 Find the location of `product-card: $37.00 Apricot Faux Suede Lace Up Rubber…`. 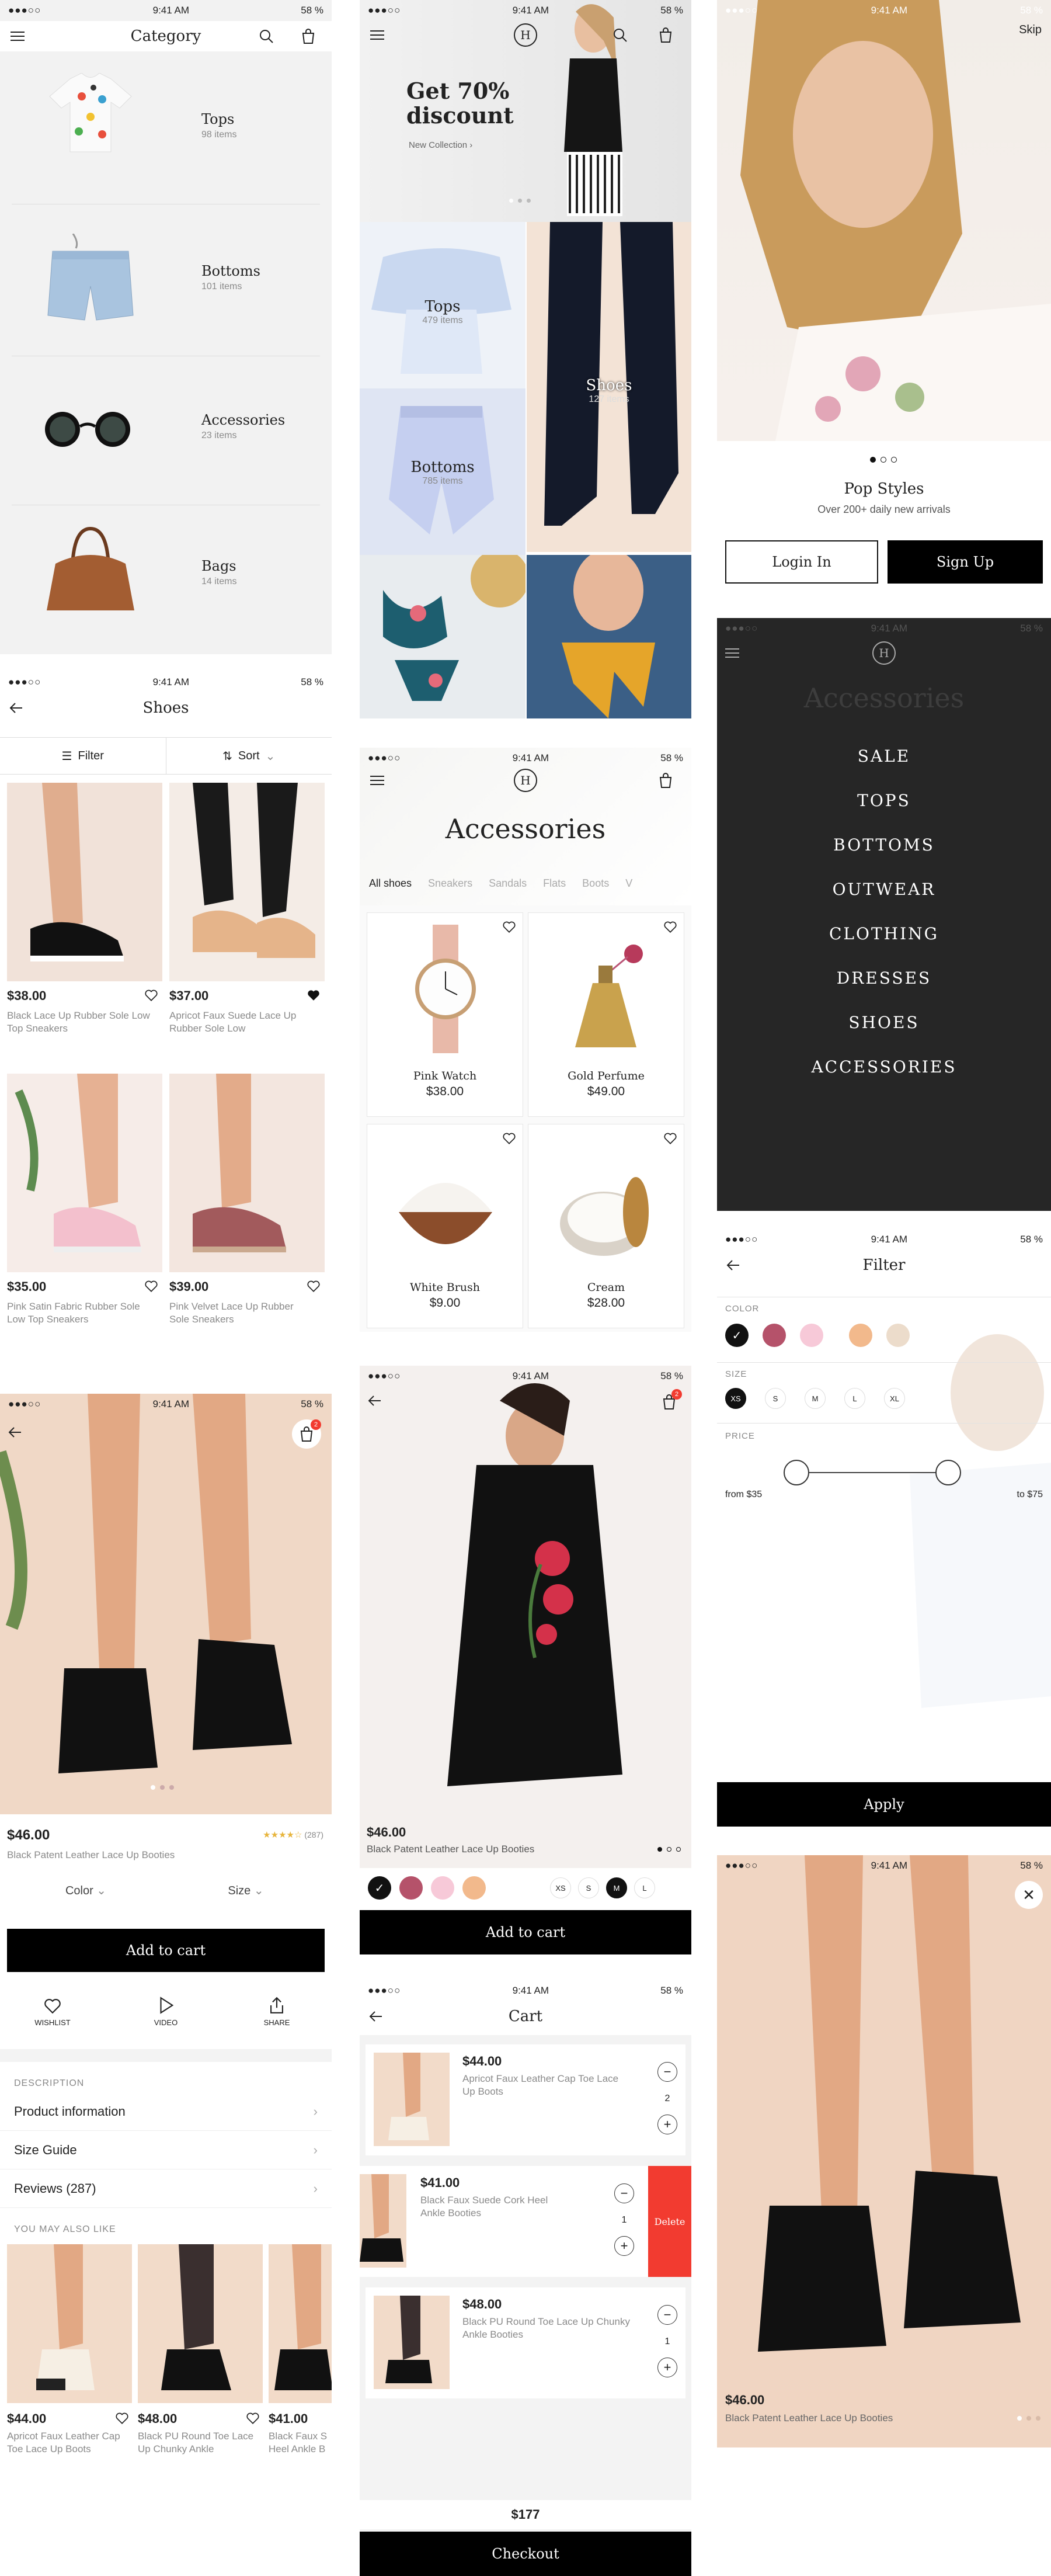

product-card: $37.00 Apricot Faux Suede Lace Up Rubber… is located at coordinates (247, 920).